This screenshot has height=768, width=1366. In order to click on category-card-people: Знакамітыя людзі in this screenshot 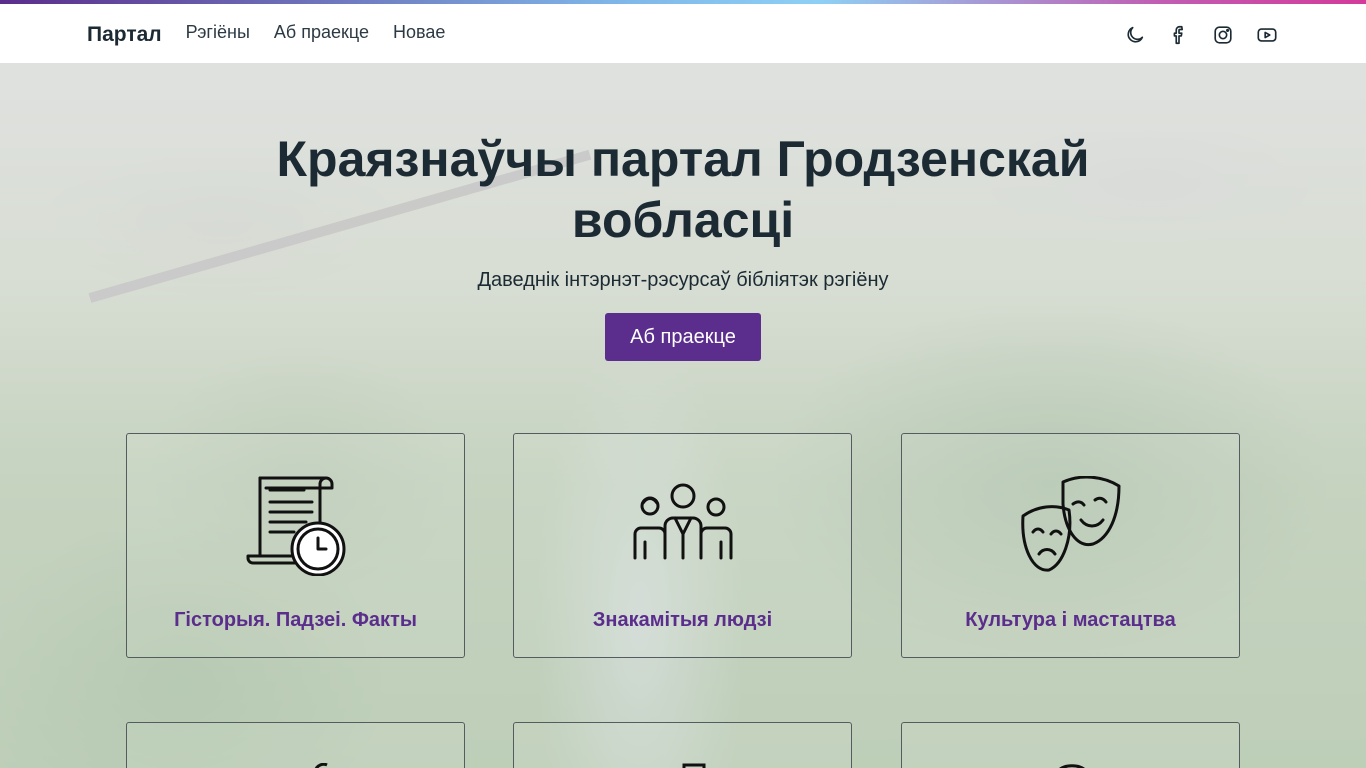, I will do `click(682, 545)`.